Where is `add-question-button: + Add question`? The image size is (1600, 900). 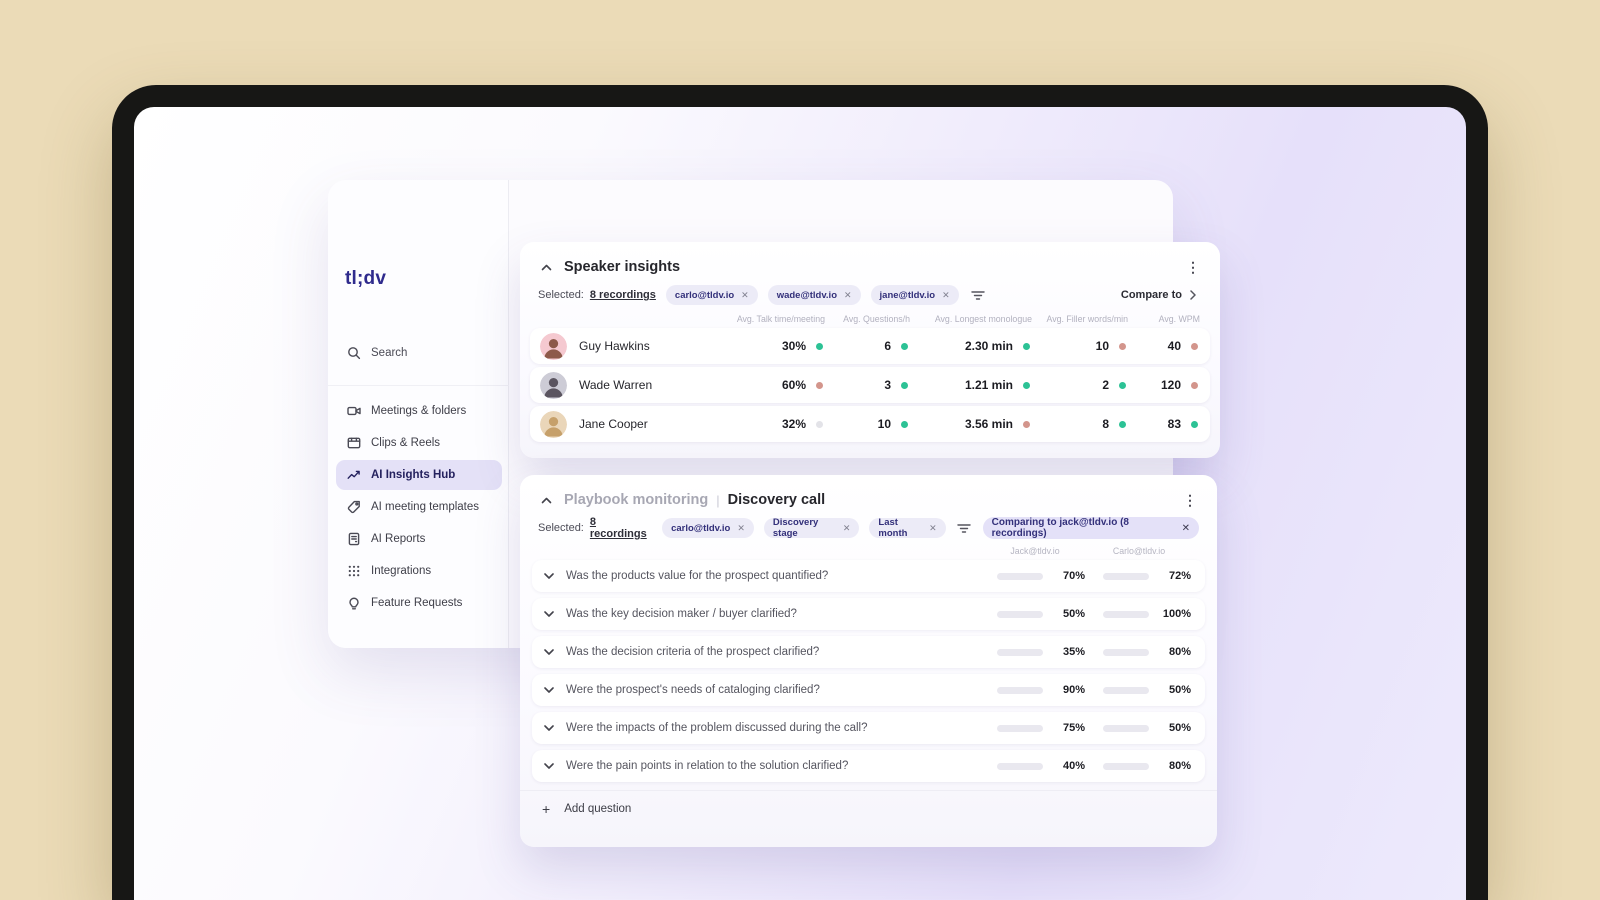
add-question-button: + Add question is located at coordinates (868, 808).